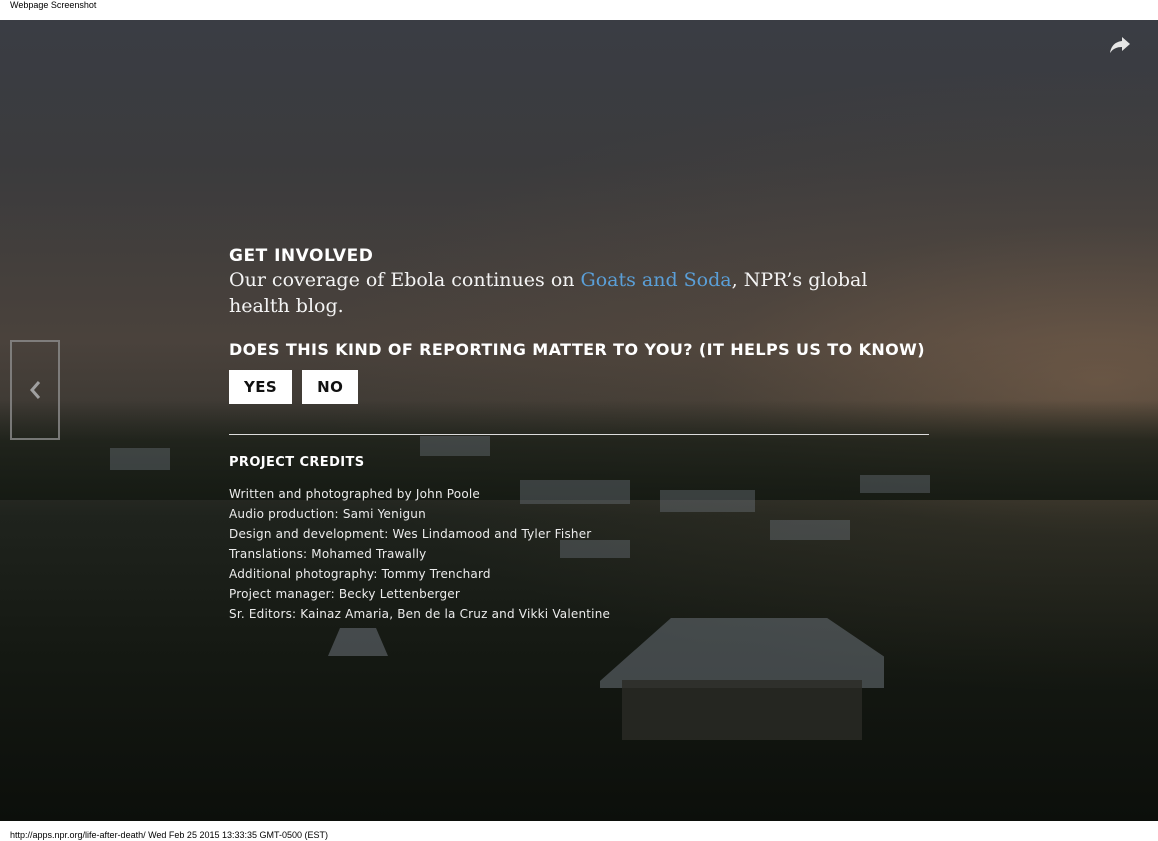 Image resolution: width=1158 pixels, height=841 pixels. What do you see at coordinates (261, 387) in the screenshot?
I see `yes-button: YES` at bounding box center [261, 387].